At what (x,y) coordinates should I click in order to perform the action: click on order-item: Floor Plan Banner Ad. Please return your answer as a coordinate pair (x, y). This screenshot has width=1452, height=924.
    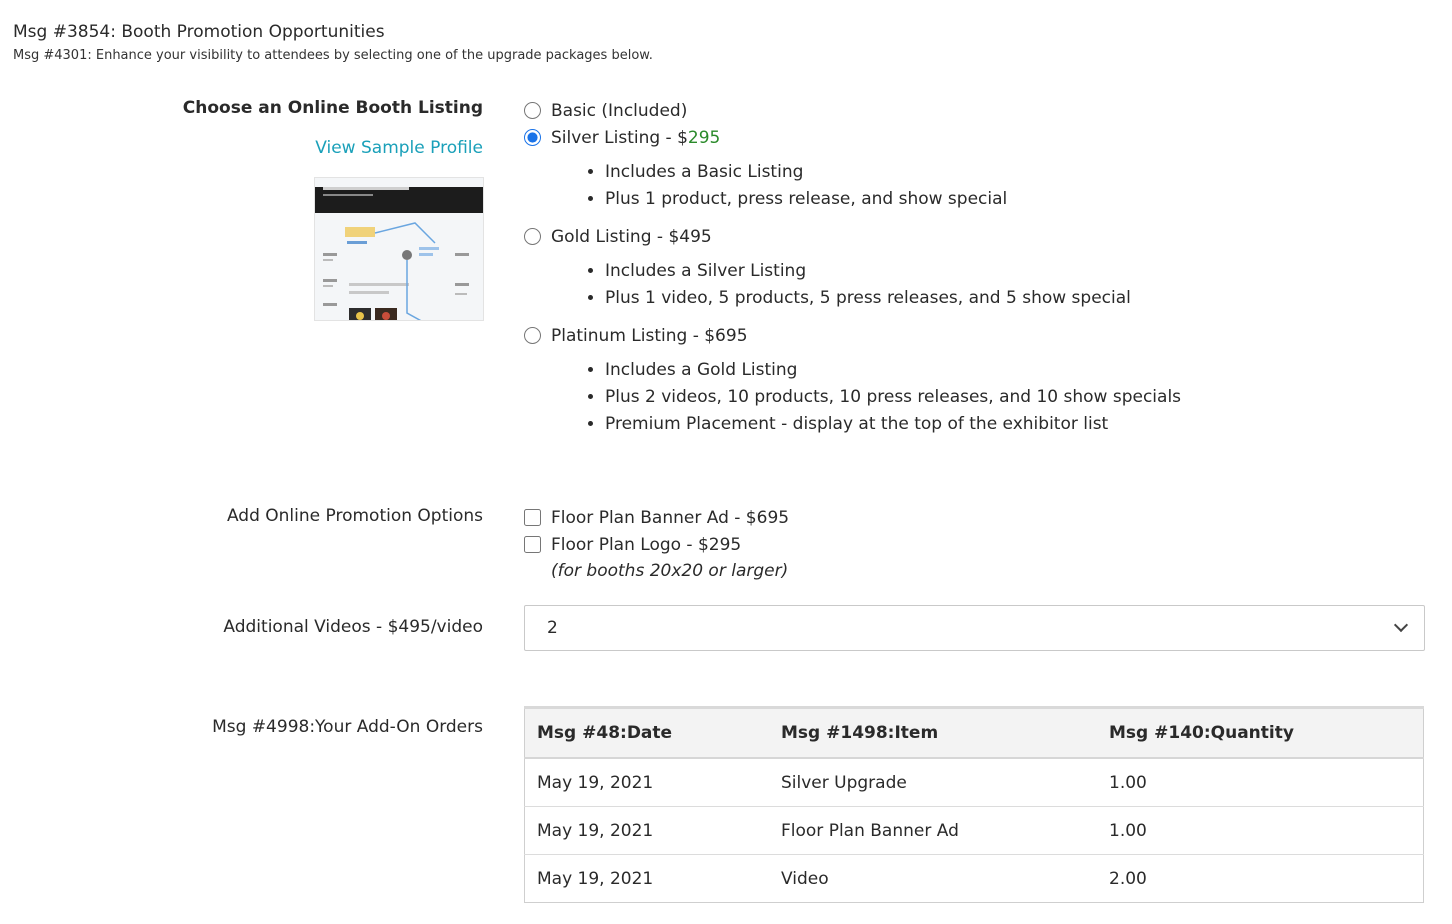
    Looking at the image, I should click on (933, 830).